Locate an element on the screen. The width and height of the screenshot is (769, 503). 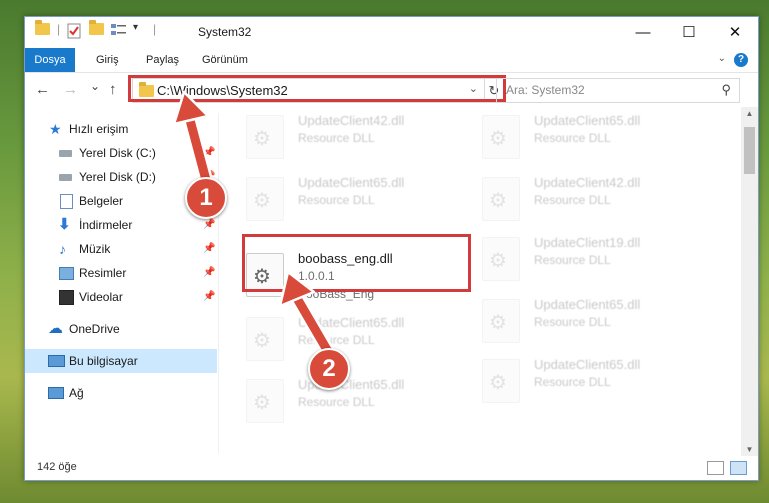
step-1-badge: 1 is located at coordinates (206, 198).